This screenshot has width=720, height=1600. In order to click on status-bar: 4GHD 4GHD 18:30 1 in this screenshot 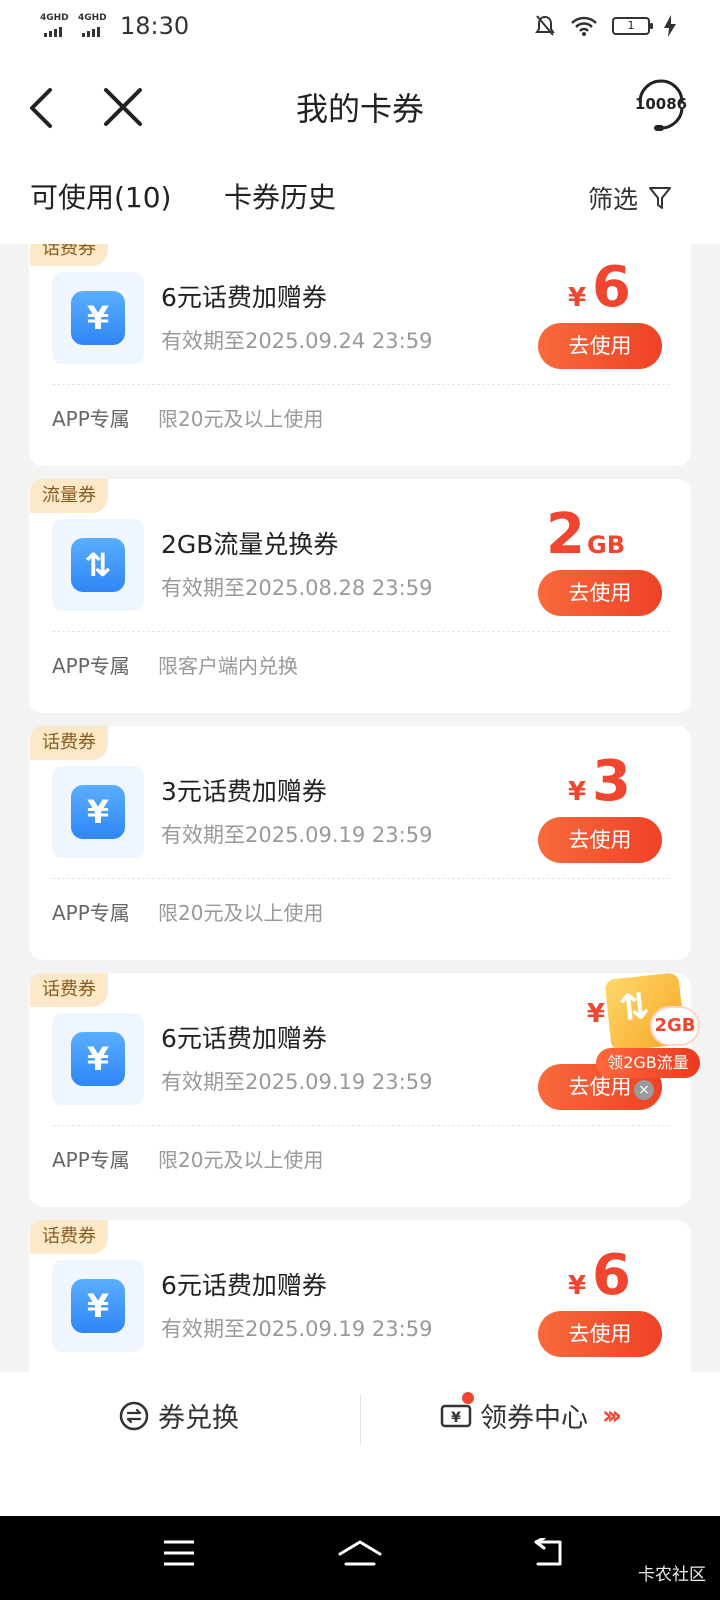, I will do `click(360, 28)`.